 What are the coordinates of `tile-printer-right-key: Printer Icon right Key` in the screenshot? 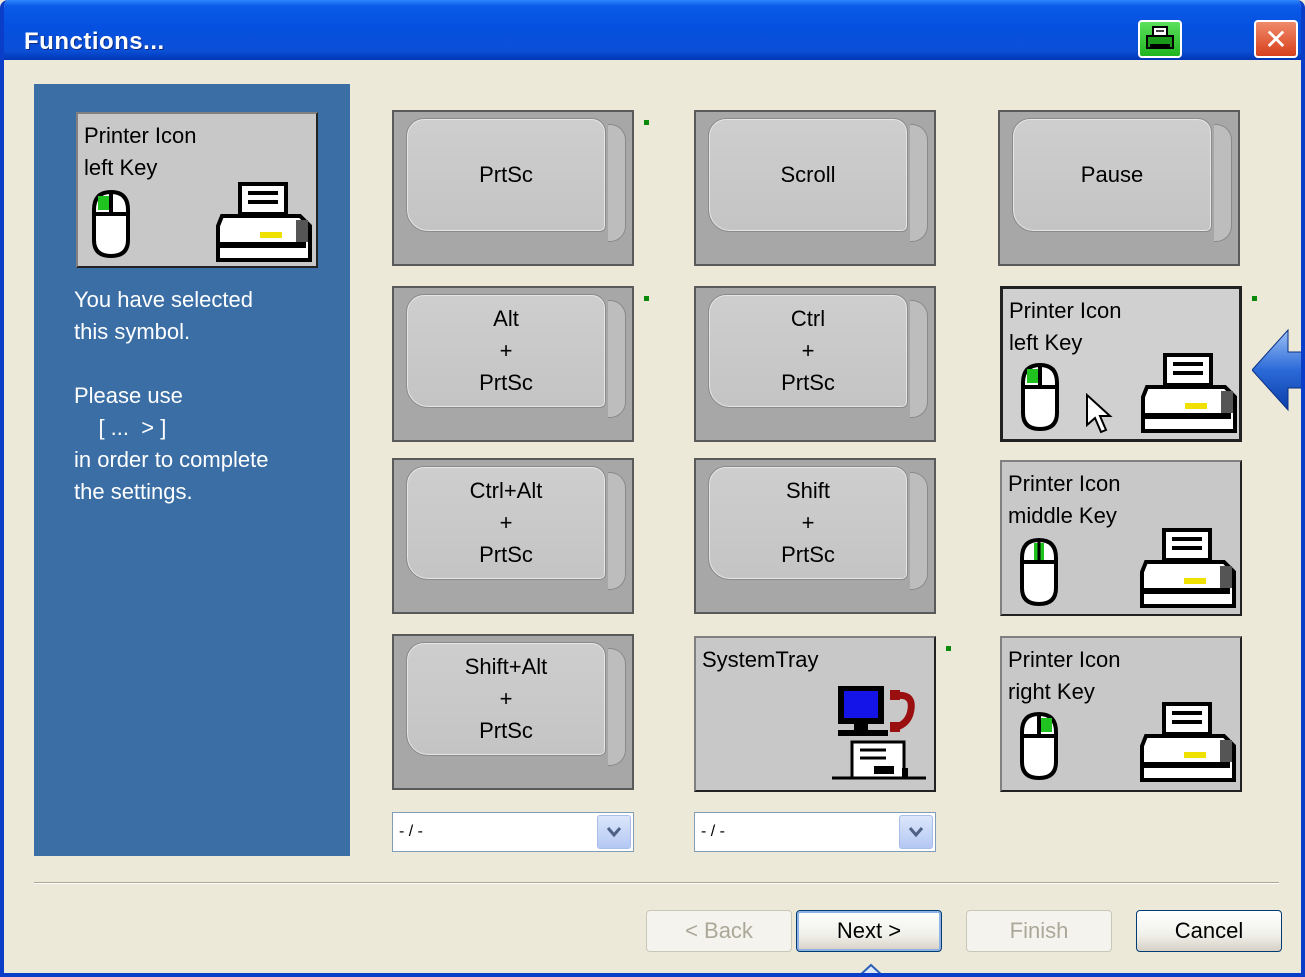 It's located at (1121, 714).